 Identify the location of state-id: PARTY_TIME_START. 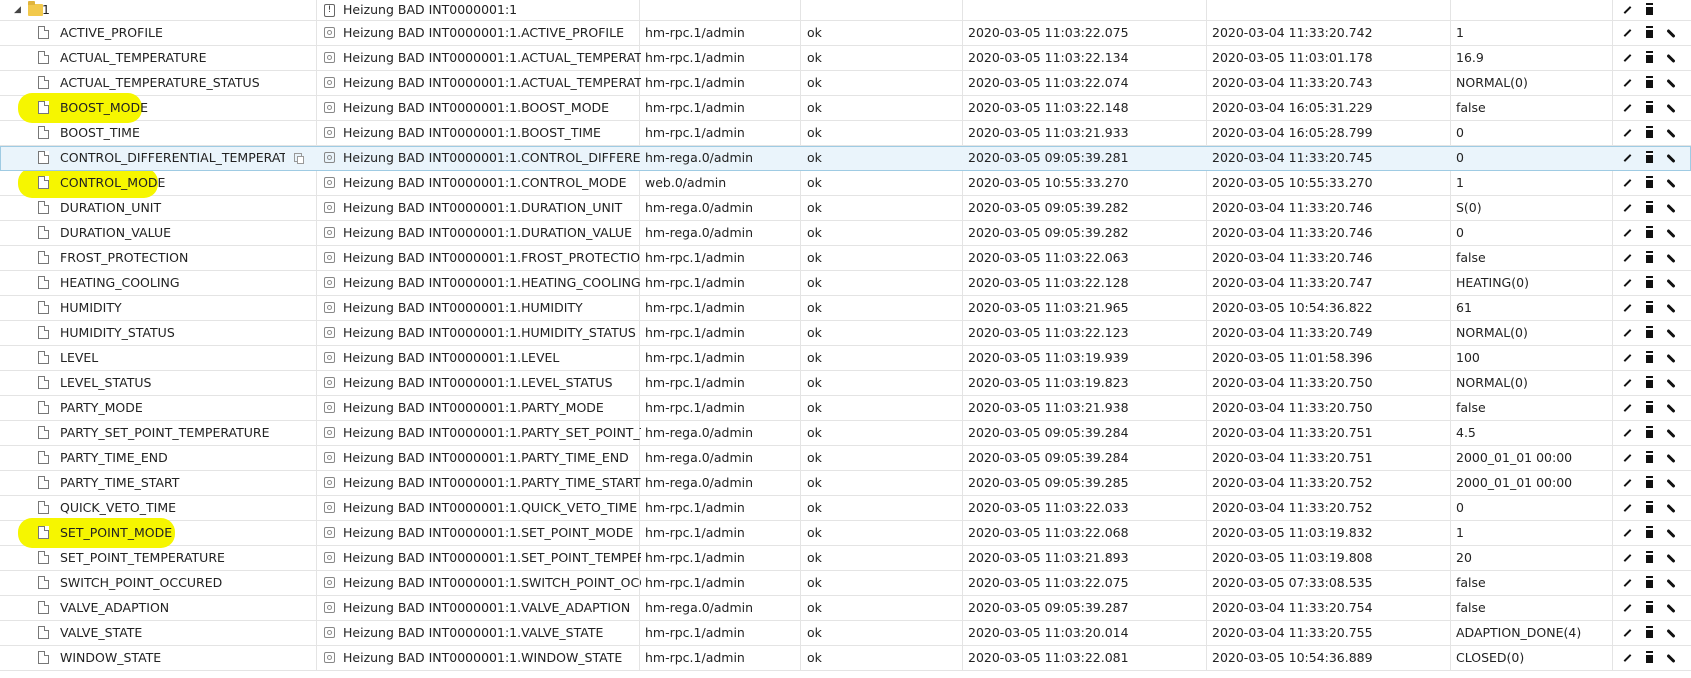
(172, 483).